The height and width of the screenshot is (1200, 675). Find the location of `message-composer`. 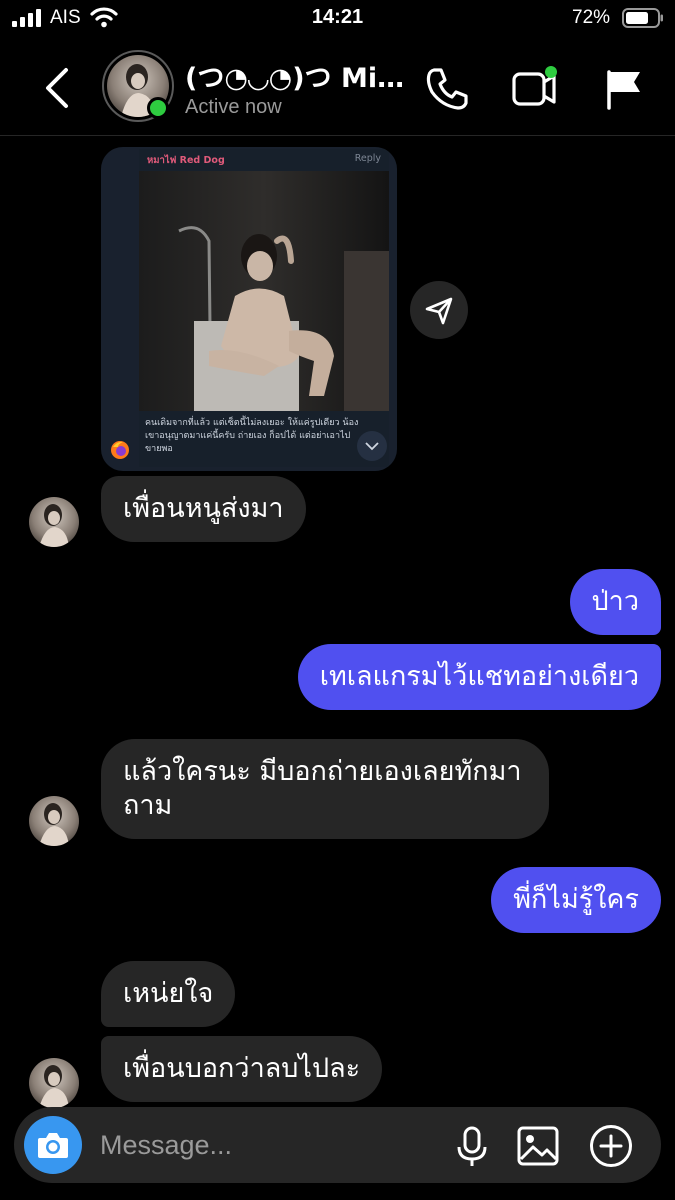

message-composer is located at coordinates (337, 1145).